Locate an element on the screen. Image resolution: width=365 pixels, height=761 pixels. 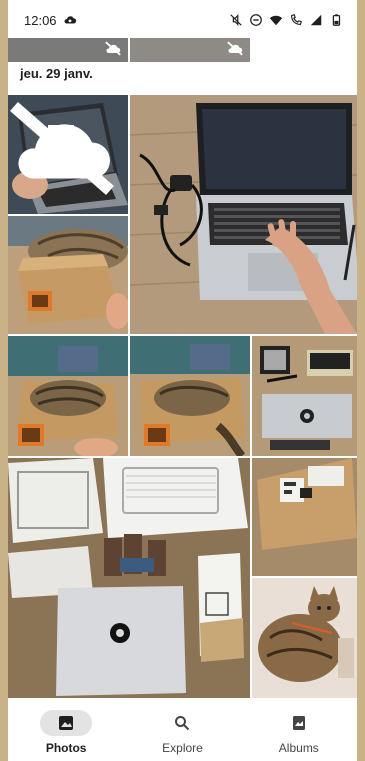
nav-photos-indicator is located at coordinates (66, 723).